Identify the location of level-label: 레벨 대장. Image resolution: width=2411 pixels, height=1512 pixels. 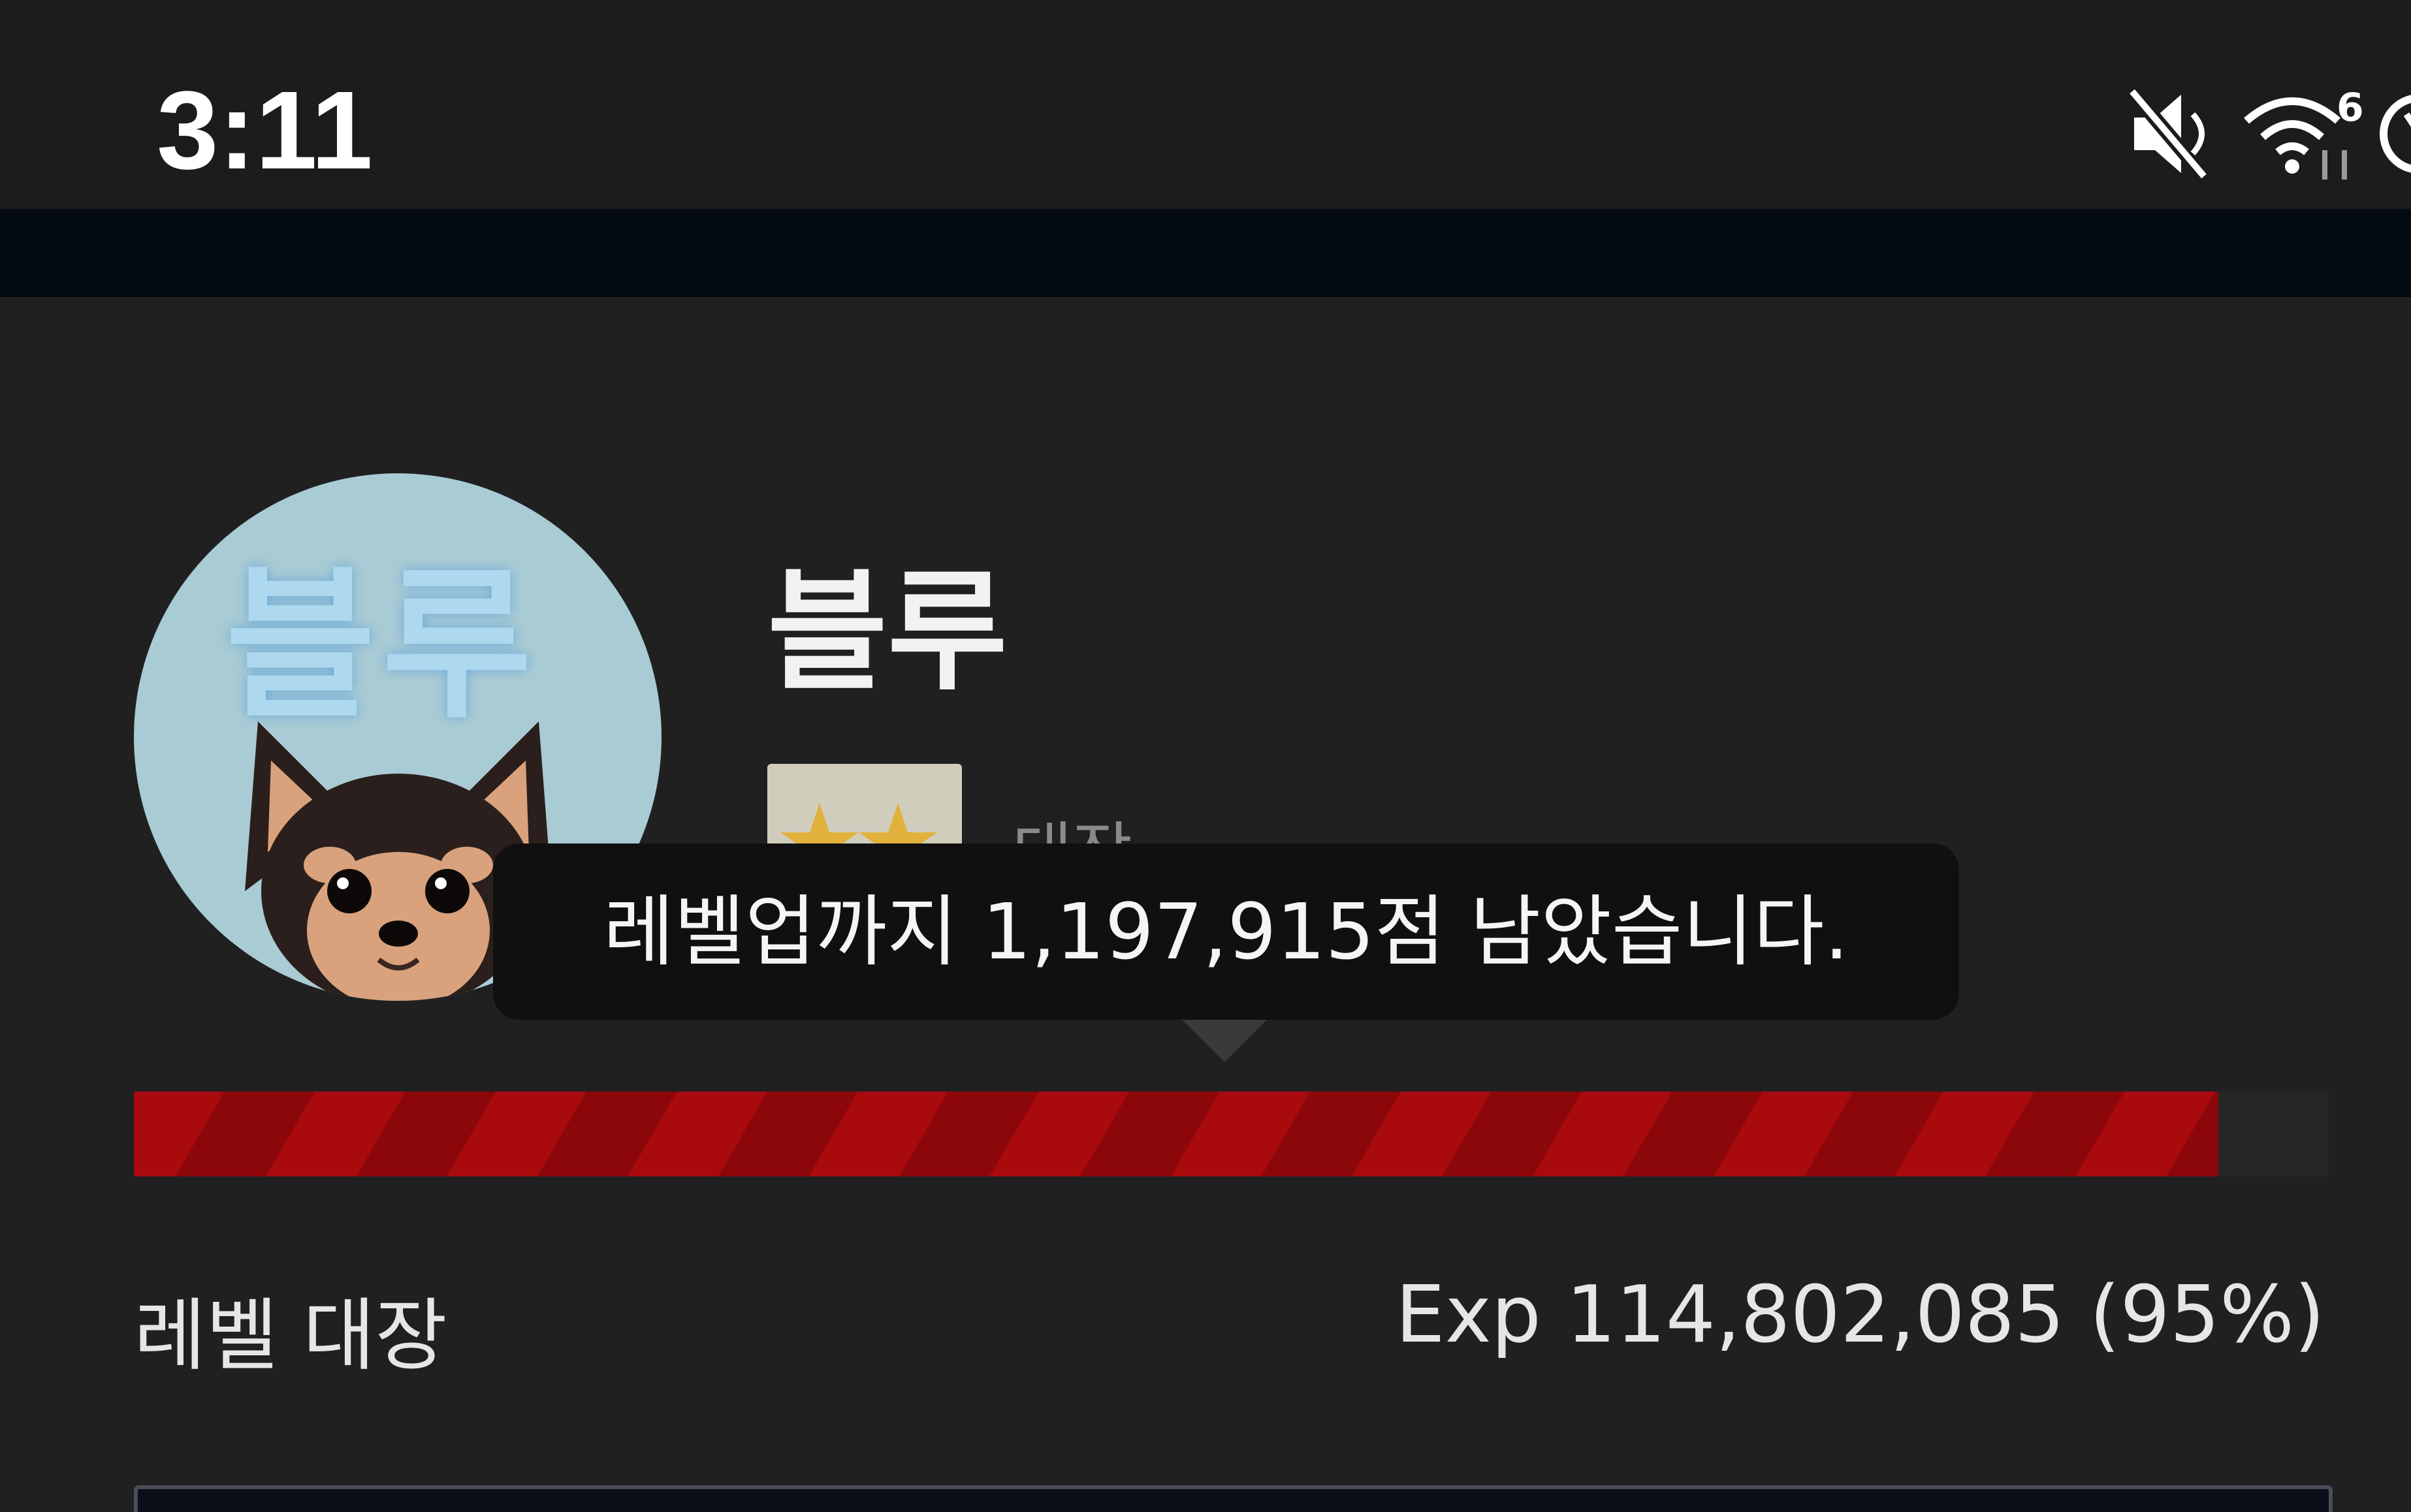
(290, 1336).